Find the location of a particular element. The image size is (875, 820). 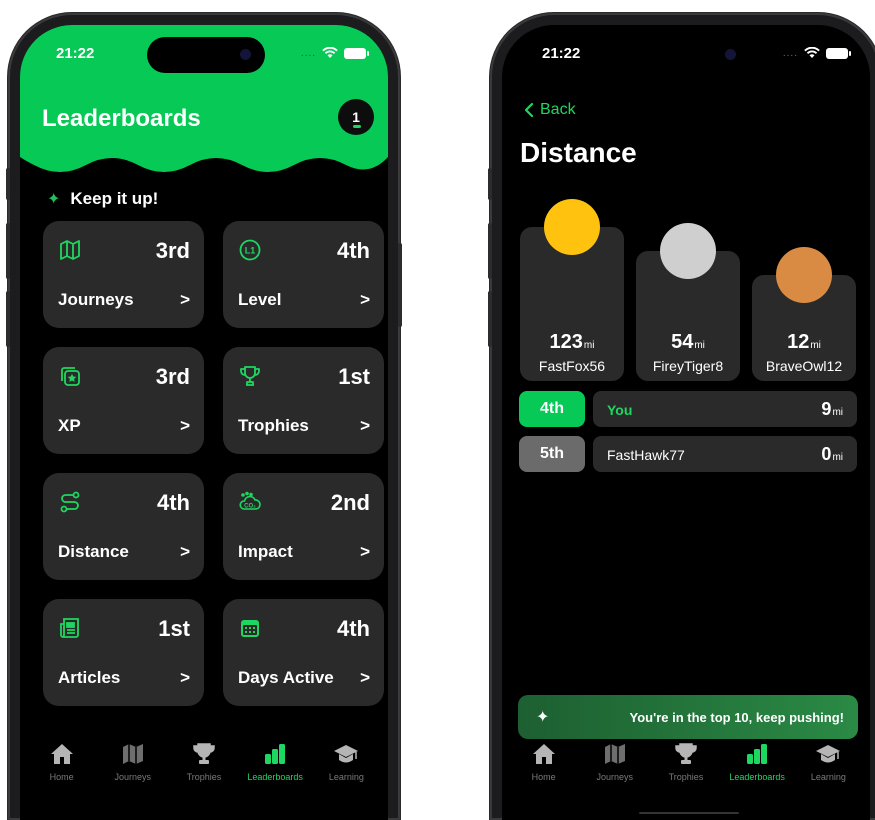

row-value: 0mi is located at coordinates (832, 454).